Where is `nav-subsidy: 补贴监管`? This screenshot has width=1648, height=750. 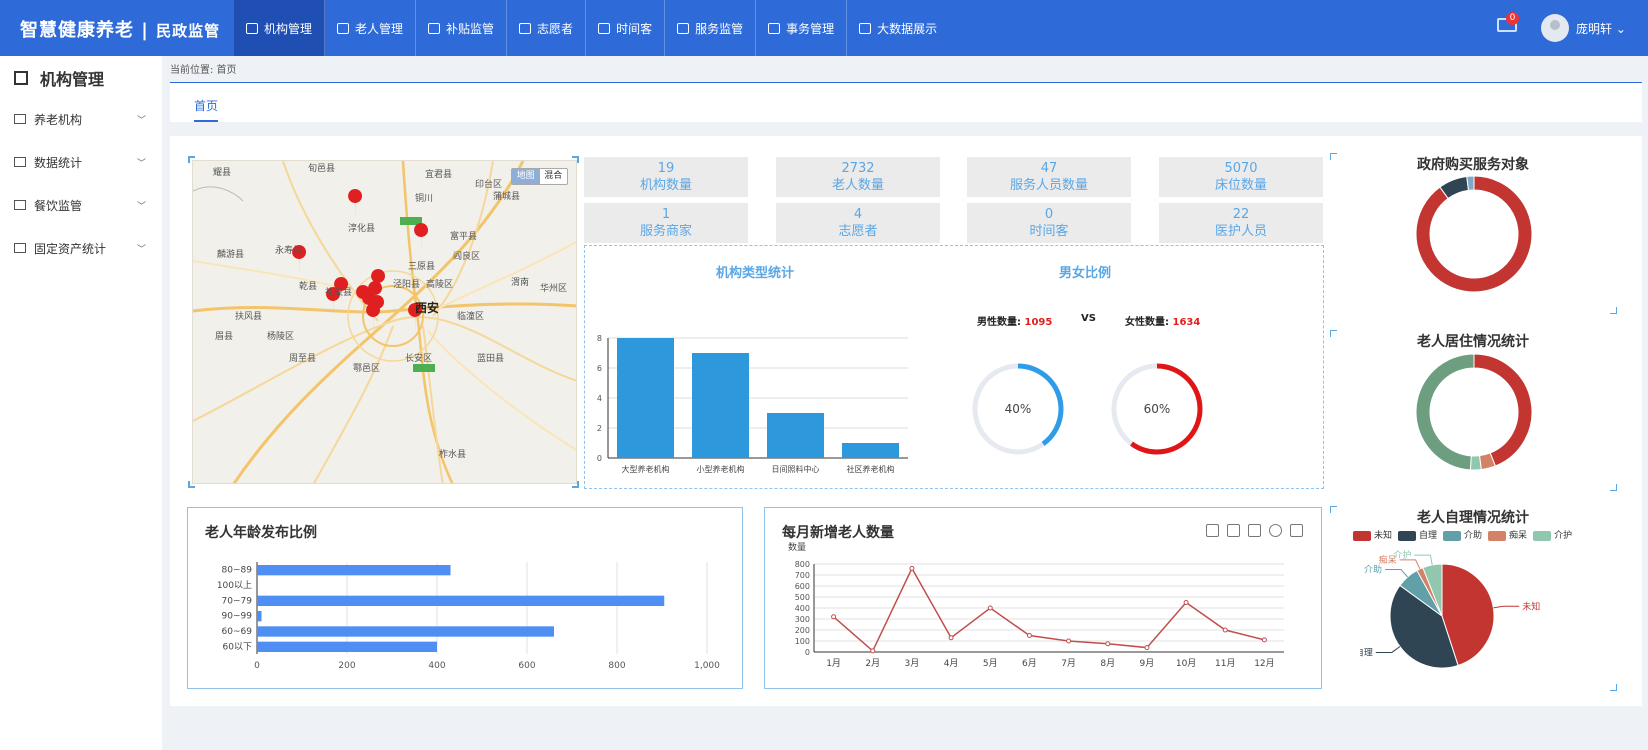
nav-subsidy: 补贴监管 is located at coordinates (462, 28).